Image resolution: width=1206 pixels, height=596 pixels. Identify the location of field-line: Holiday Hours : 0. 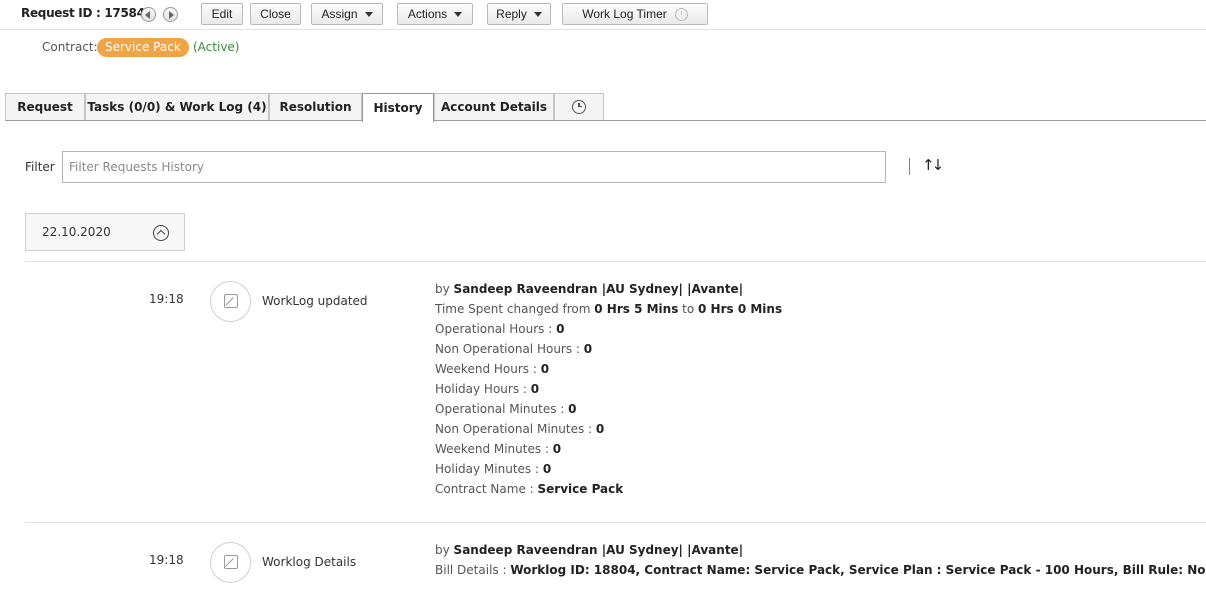
(608, 389).